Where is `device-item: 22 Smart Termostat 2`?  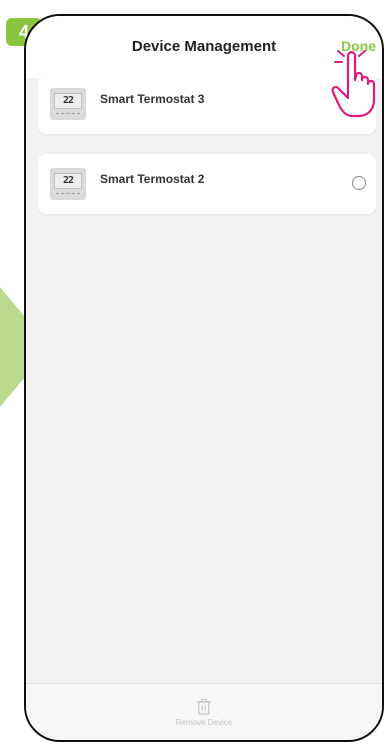 device-item: 22 Smart Termostat 2 is located at coordinates (207, 184).